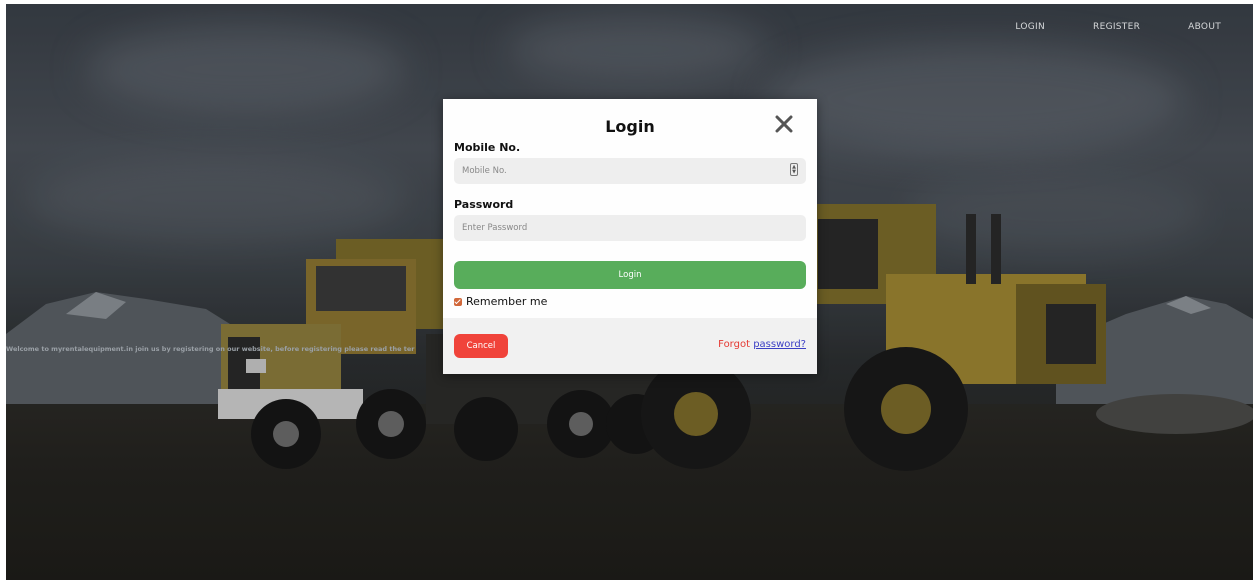  Describe the element at coordinates (630, 346) in the screenshot. I see `modal-footer: Cancel Forgot password?` at that location.